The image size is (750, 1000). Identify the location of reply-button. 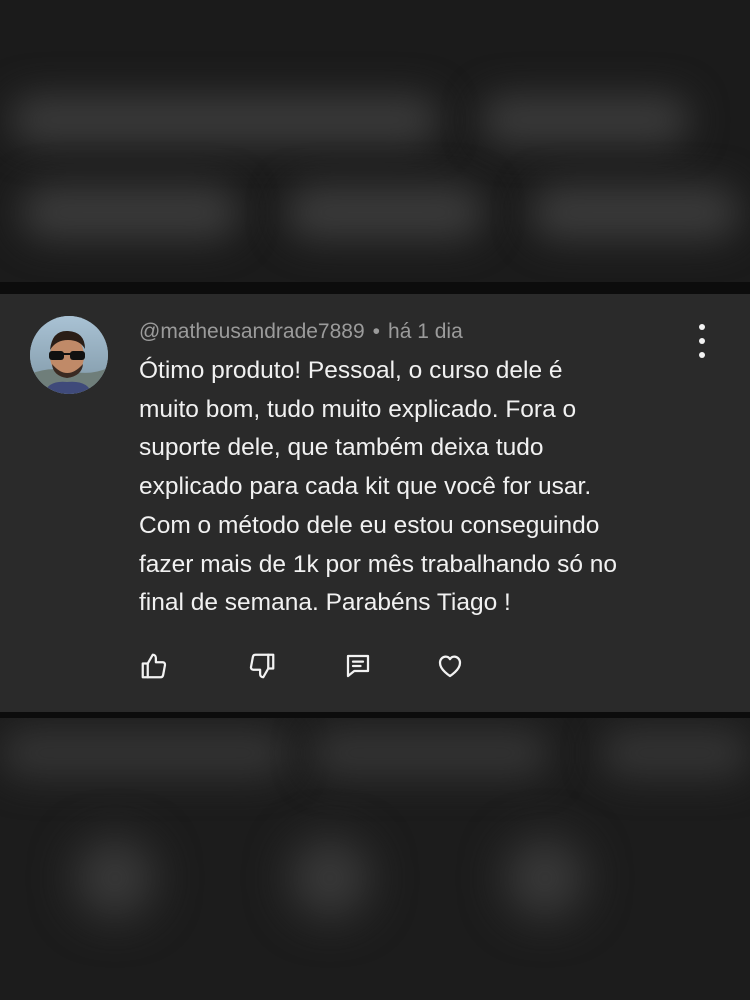
(358, 666).